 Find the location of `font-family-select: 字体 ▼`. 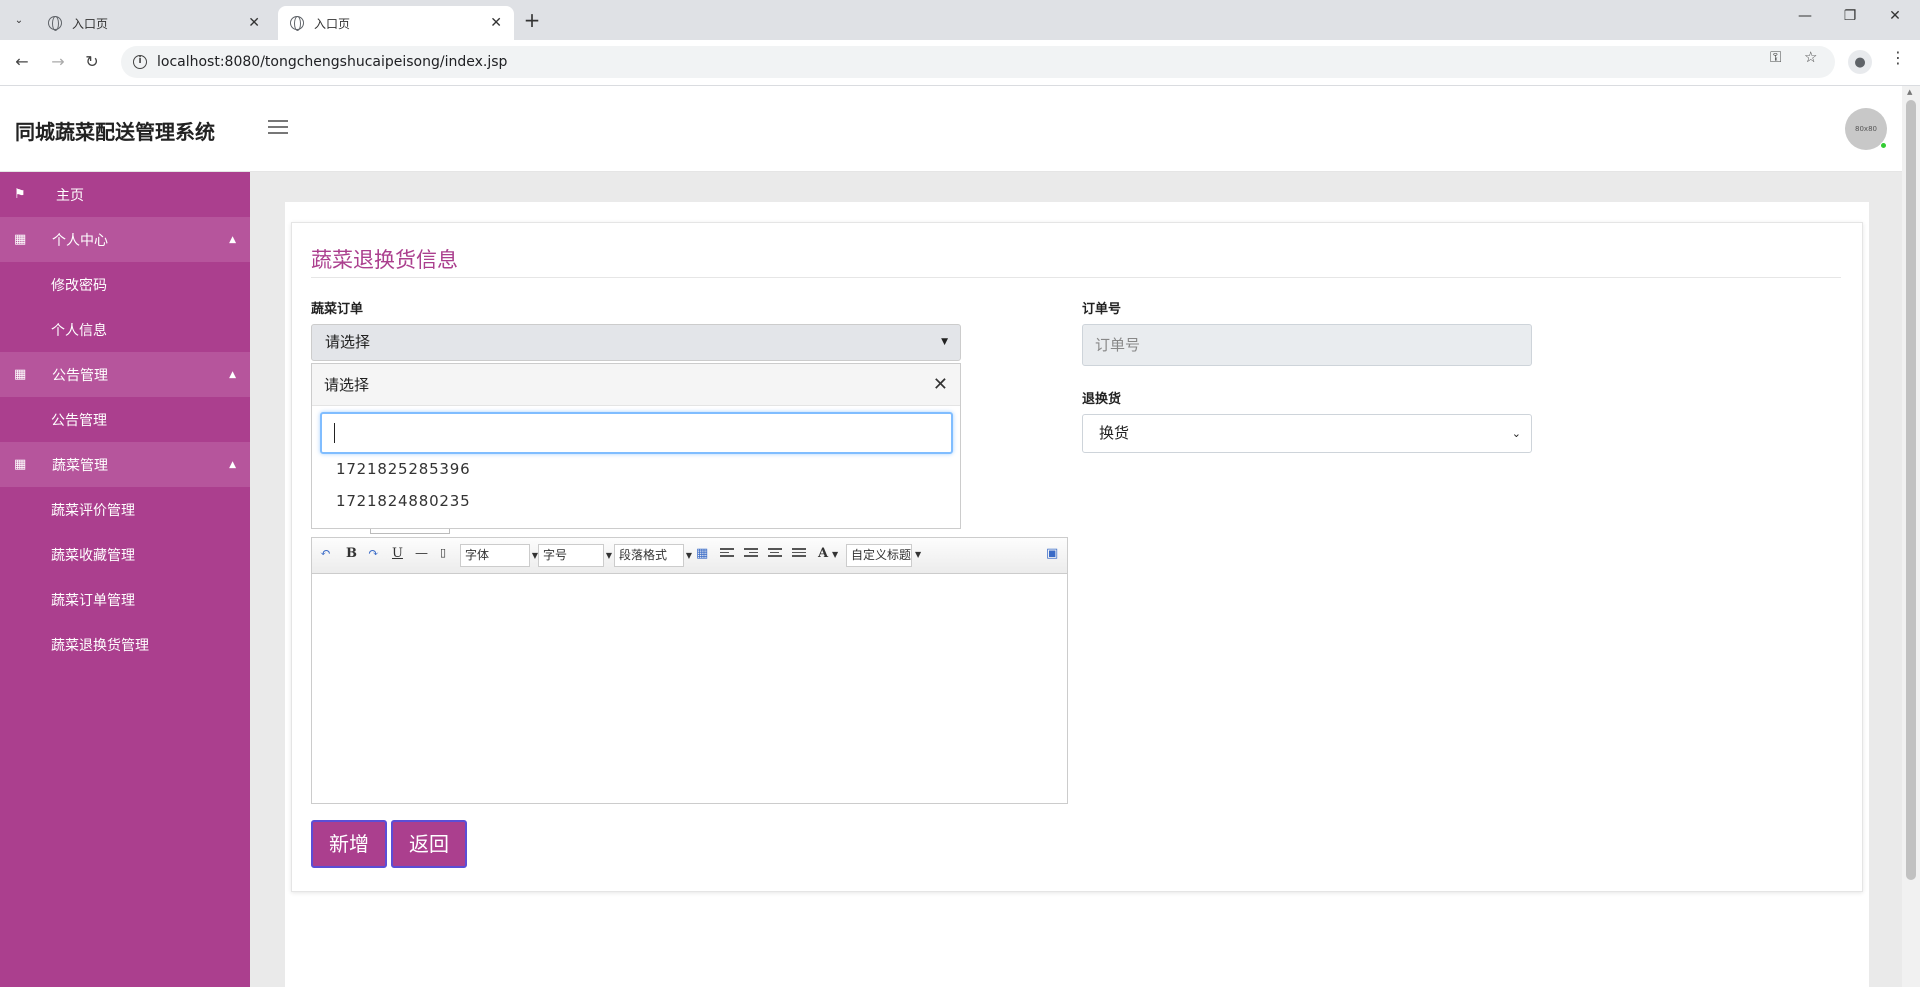

font-family-select: 字体 ▼ is located at coordinates (499, 555).